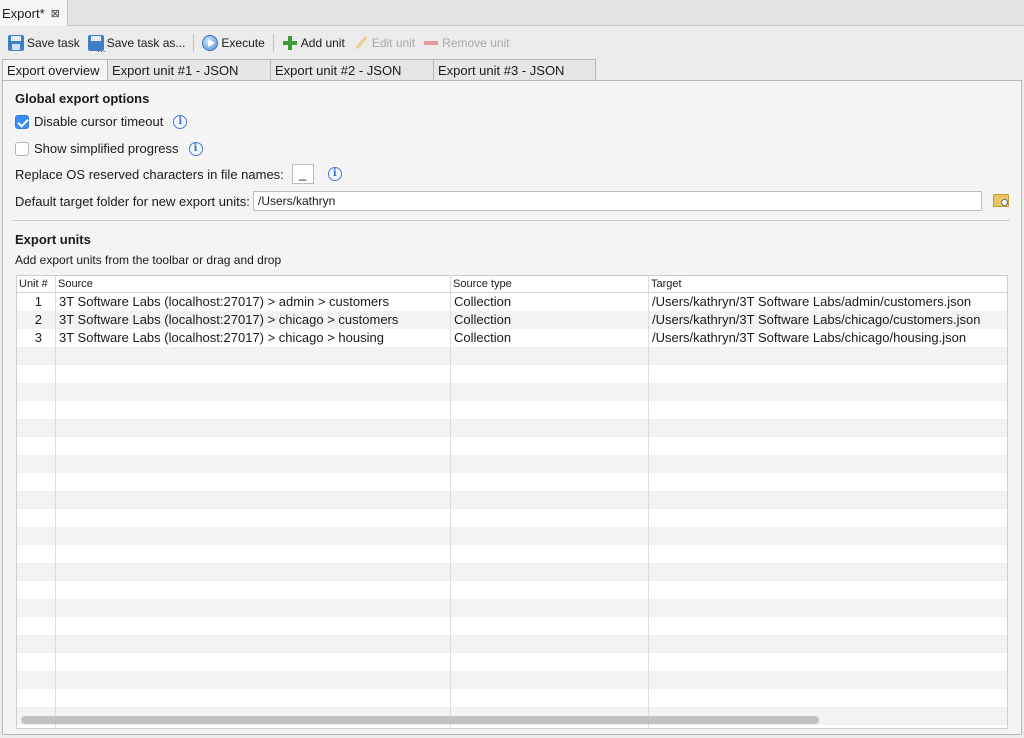  What do you see at coordinates (512, 13) in the screenshot?
I see `editor-tab-strip: Export* ⊠` at bounding box center [512, 13].